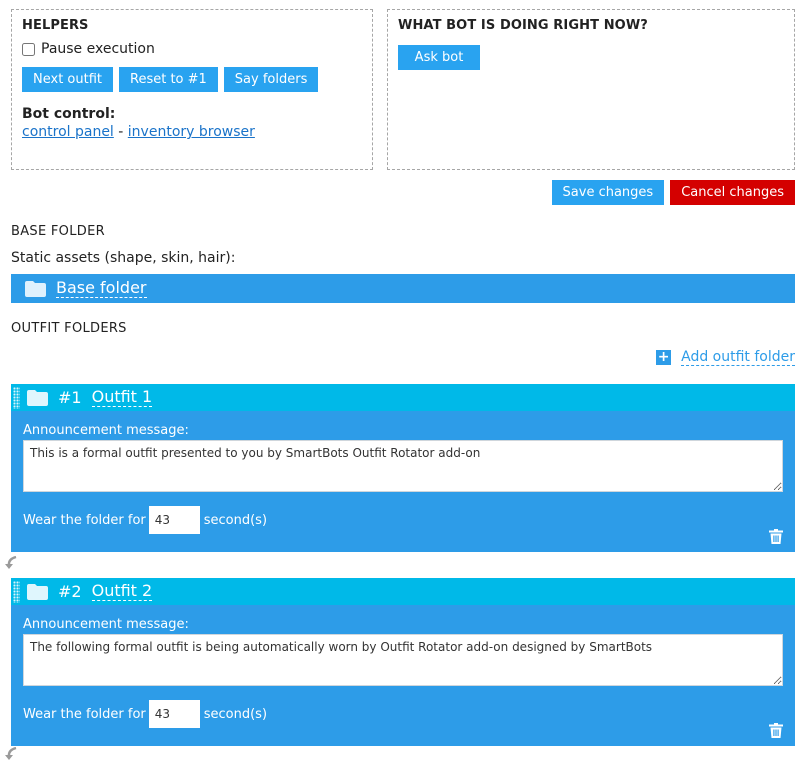 The image size is (804, 761). What do you see at coordinates (67, 79) in the screenshot?
I see `next-outfit-button: Next outfit` at bounding box center [67, 79].